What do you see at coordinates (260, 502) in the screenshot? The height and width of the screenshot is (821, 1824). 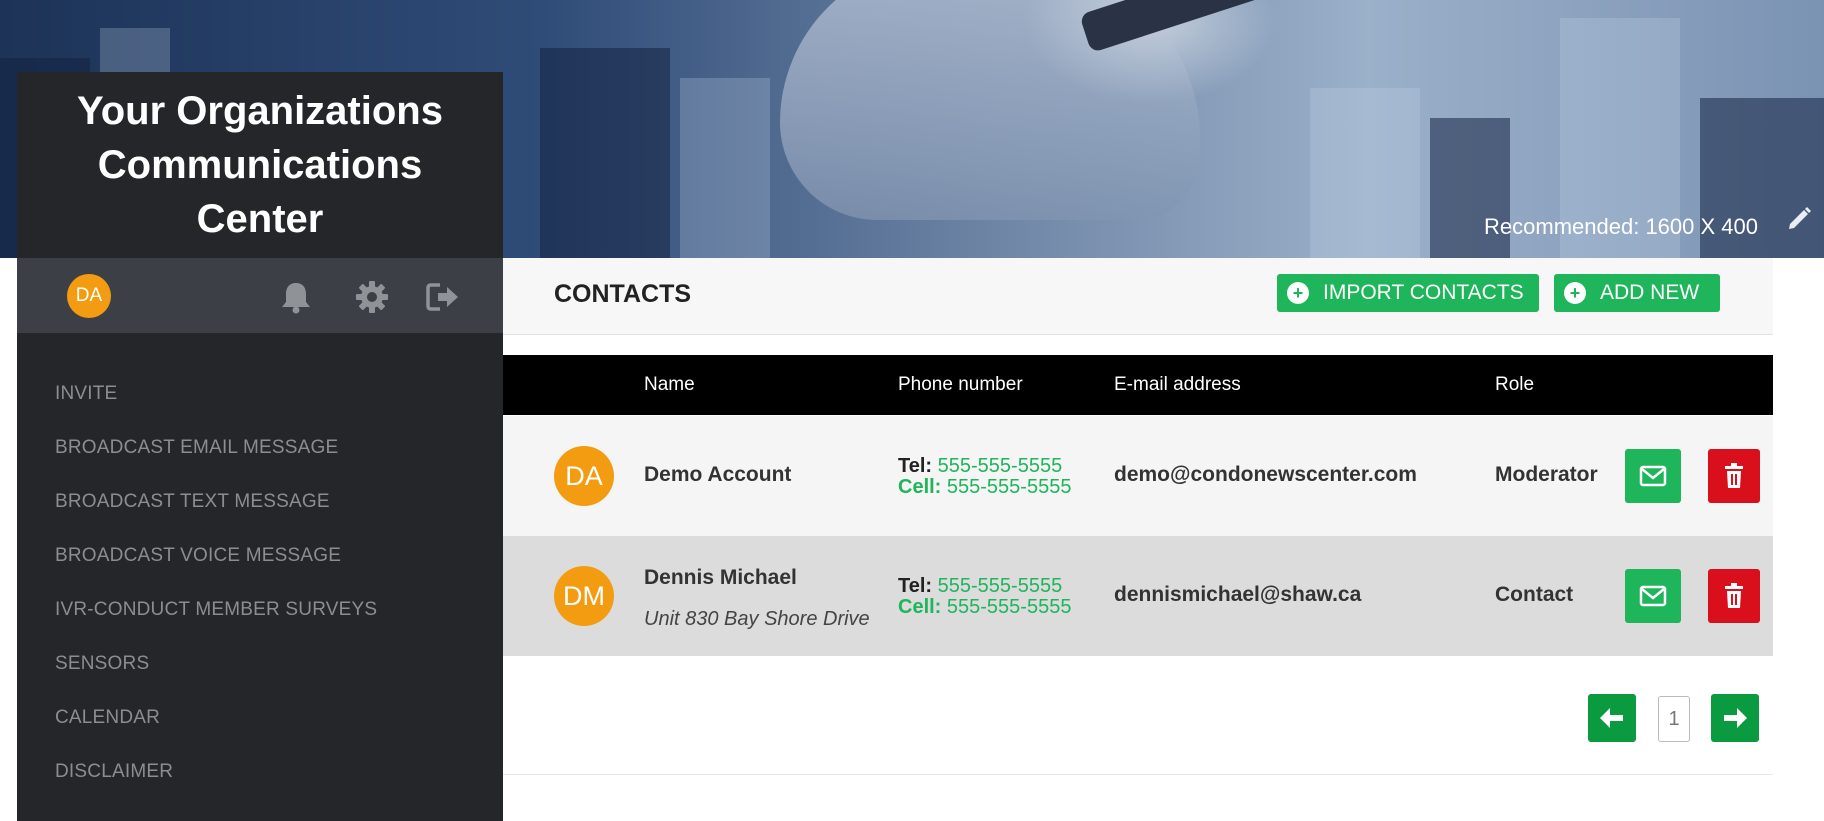 I see `sidebar-item-broadcast-text: BROADCAST TEXT MESSAGE` at bounding box center [260, 502].